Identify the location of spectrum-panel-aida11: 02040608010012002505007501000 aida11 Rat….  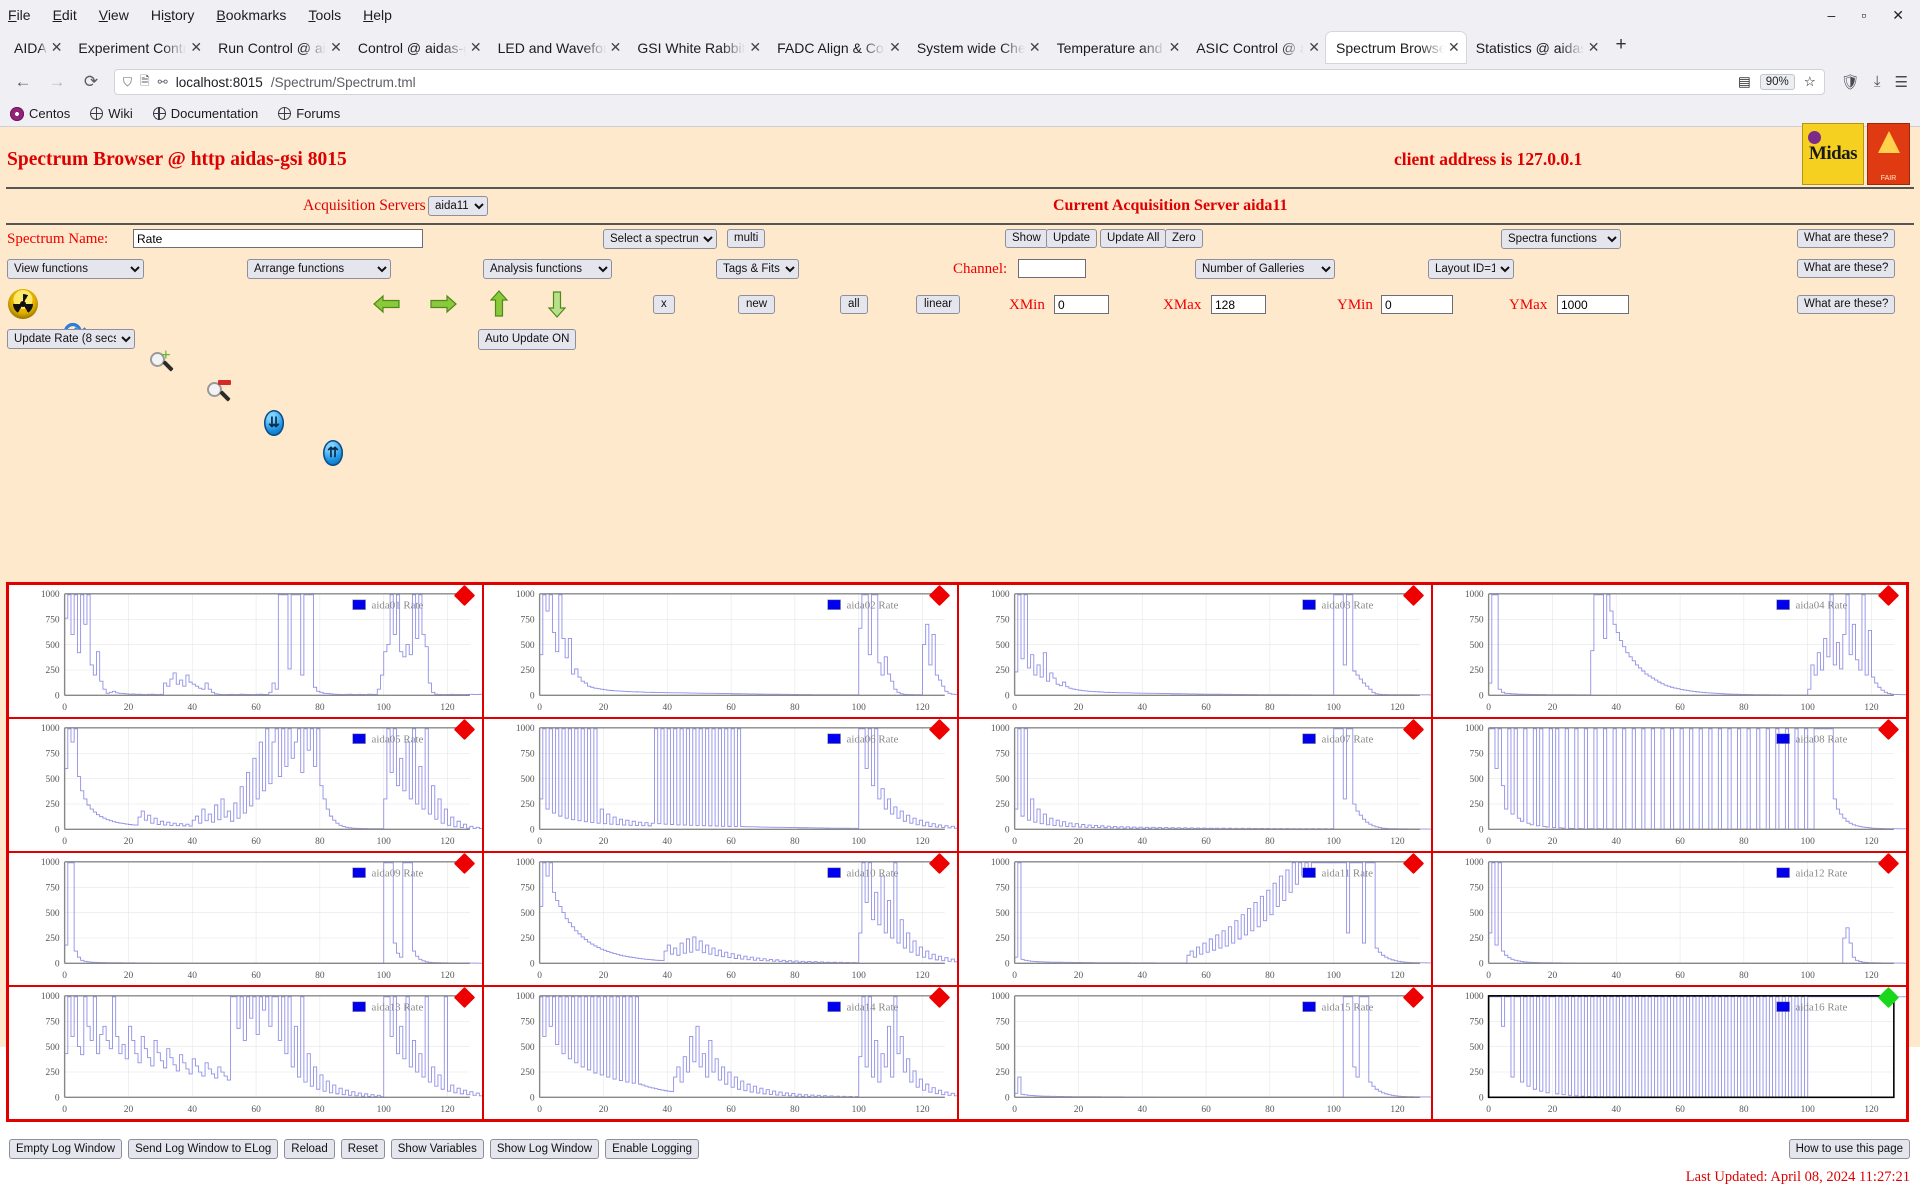
(1195, 919).